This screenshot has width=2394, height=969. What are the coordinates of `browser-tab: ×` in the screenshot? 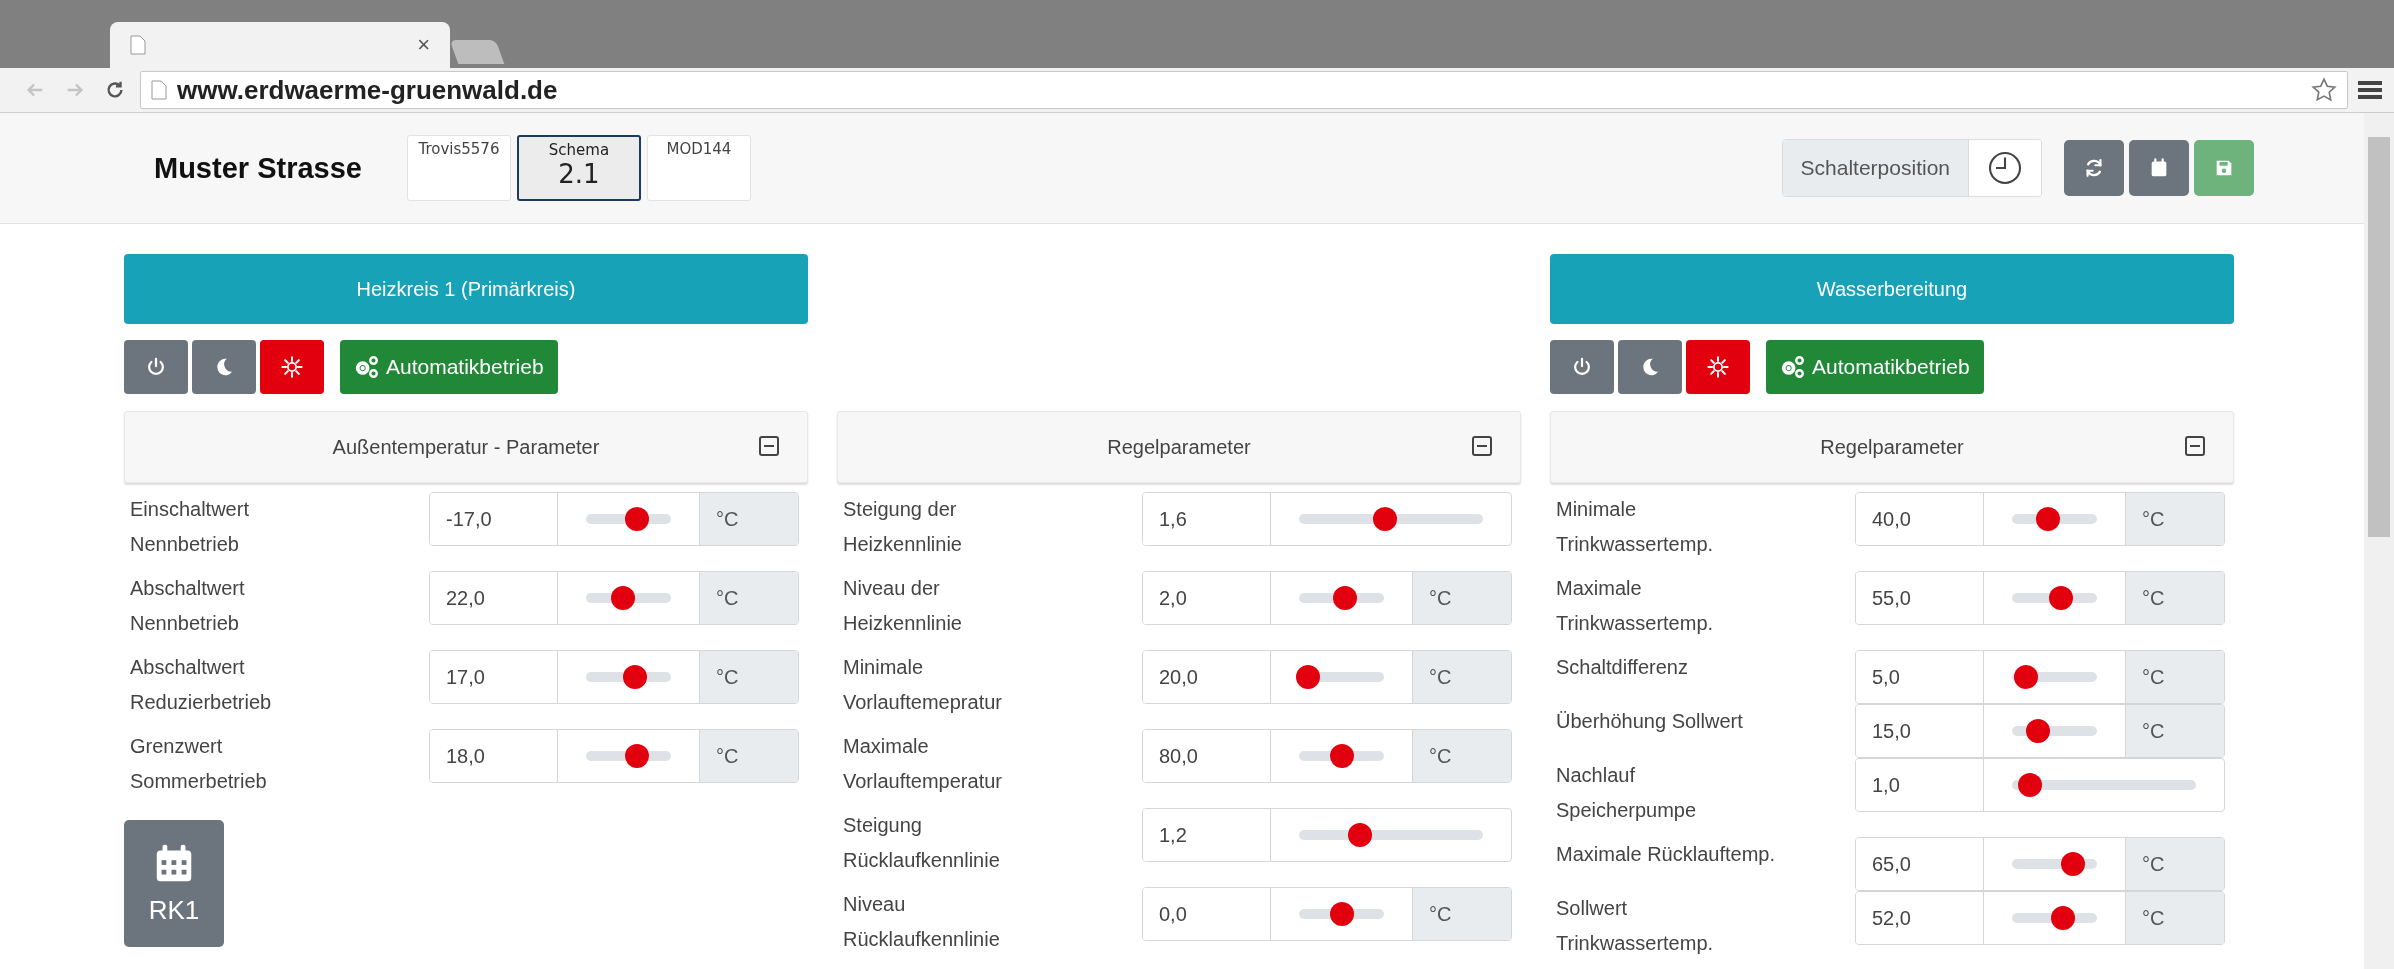 It's located at (280, 45).